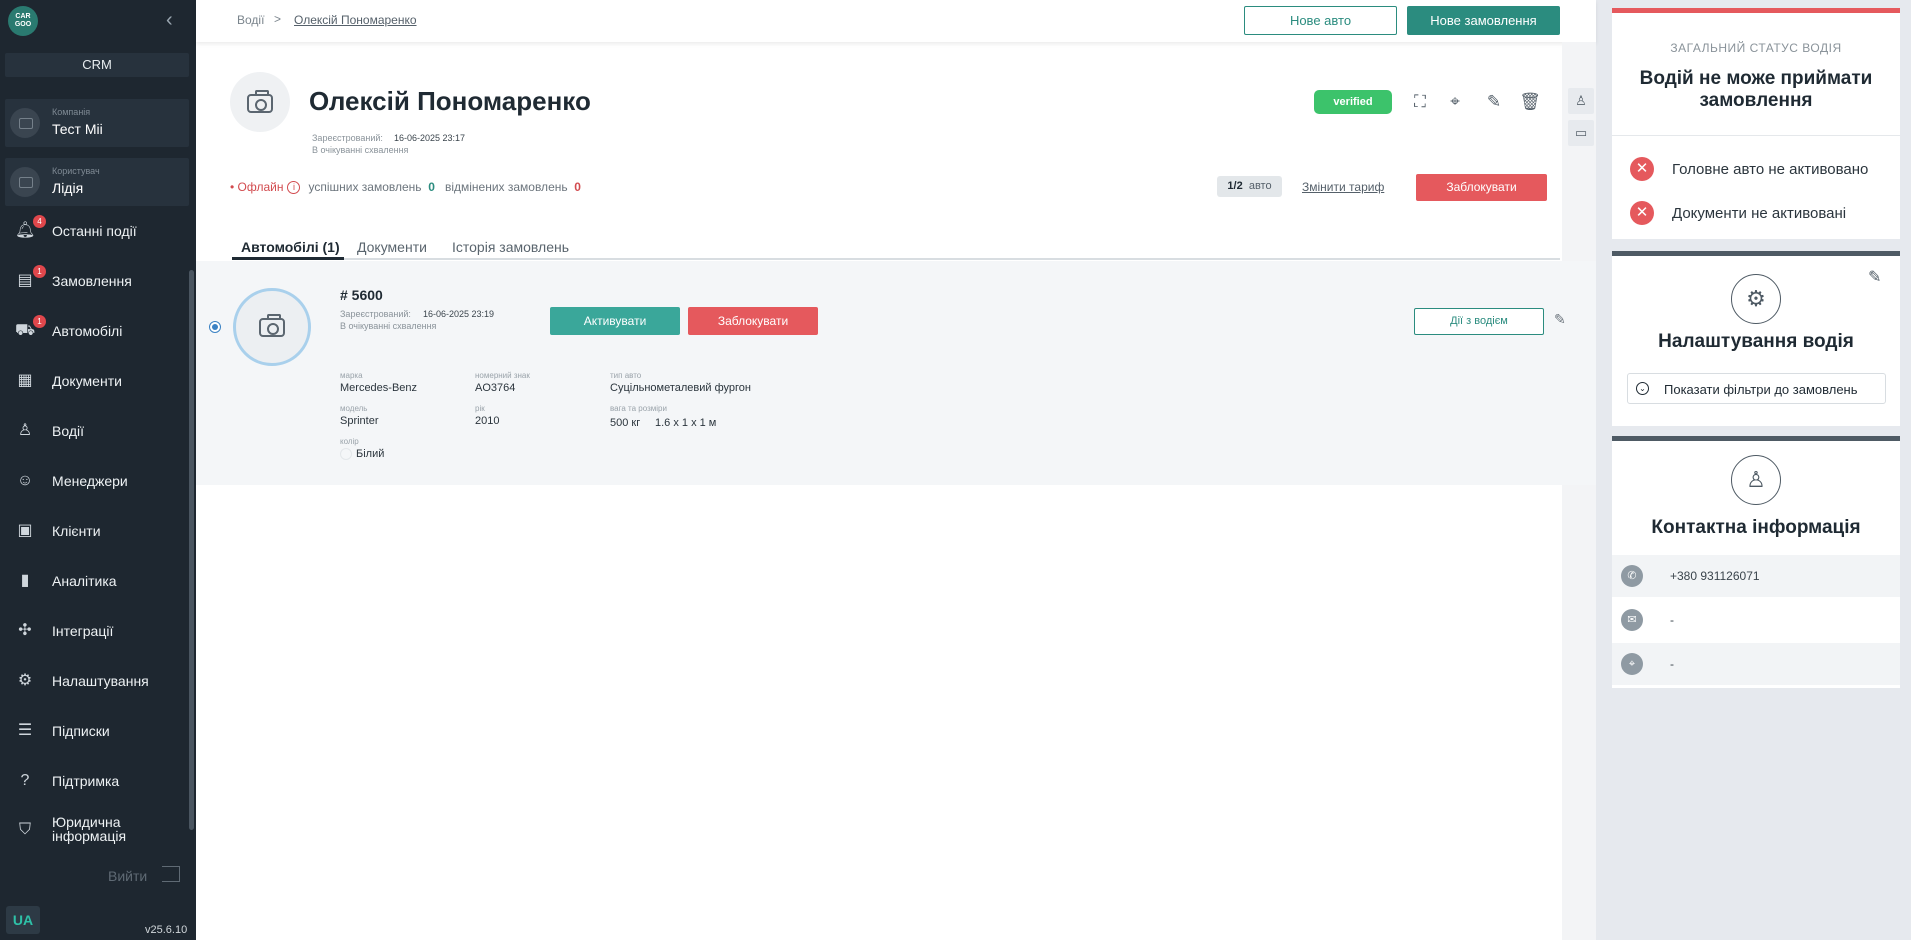 The width and height of the screenshot is (1911, 940). What do you see at coordinates (487, 421) in the screenshot?
I see `year-value: 2010` at bounding box center [487, 421].